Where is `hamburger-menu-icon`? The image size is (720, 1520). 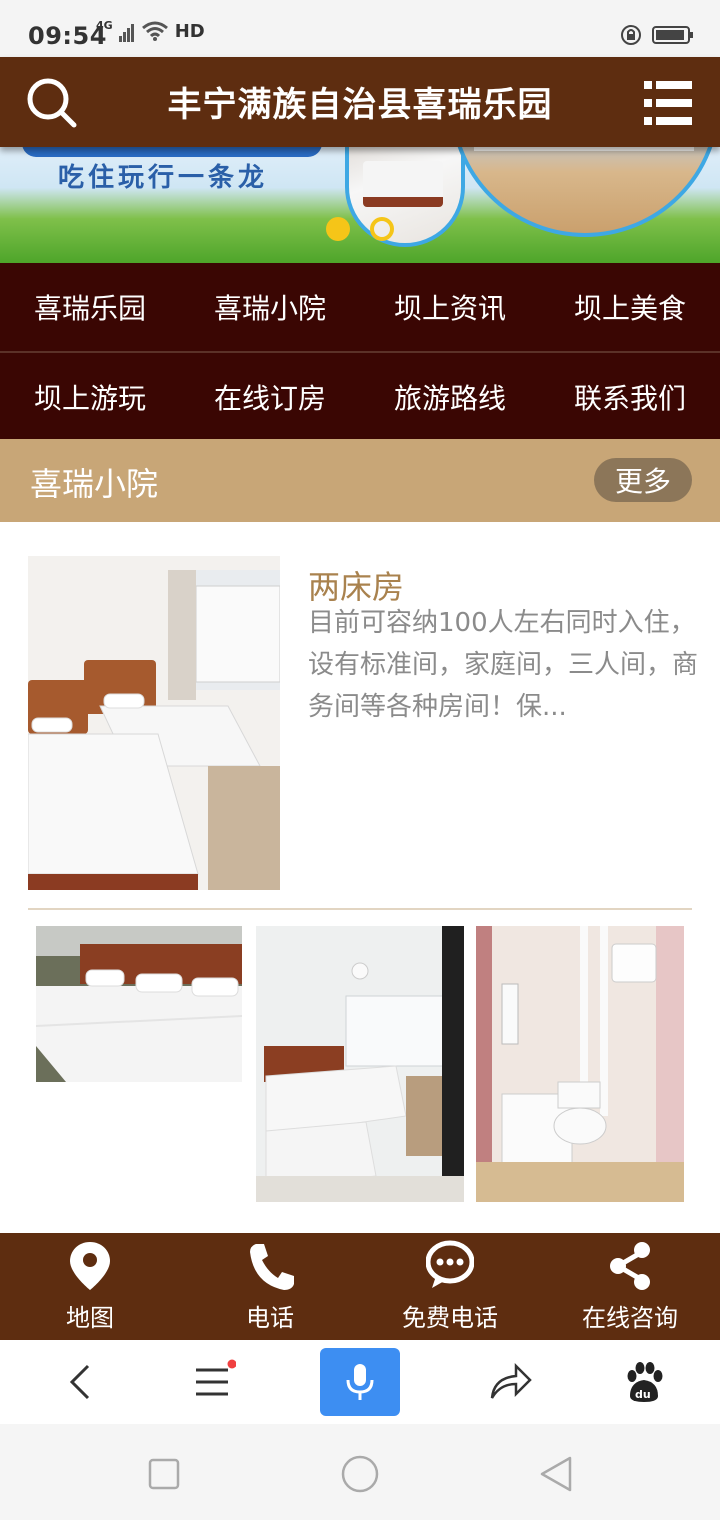
hamburger-menu-icon is located at coordinates (216, 1377).